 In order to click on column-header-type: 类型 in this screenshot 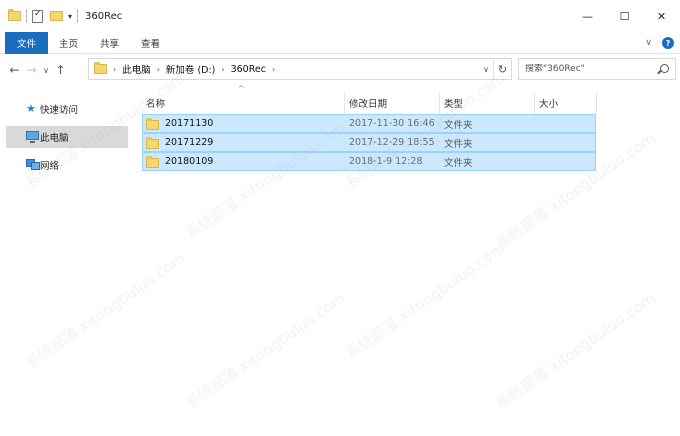, I will do `click(487, 103)`.